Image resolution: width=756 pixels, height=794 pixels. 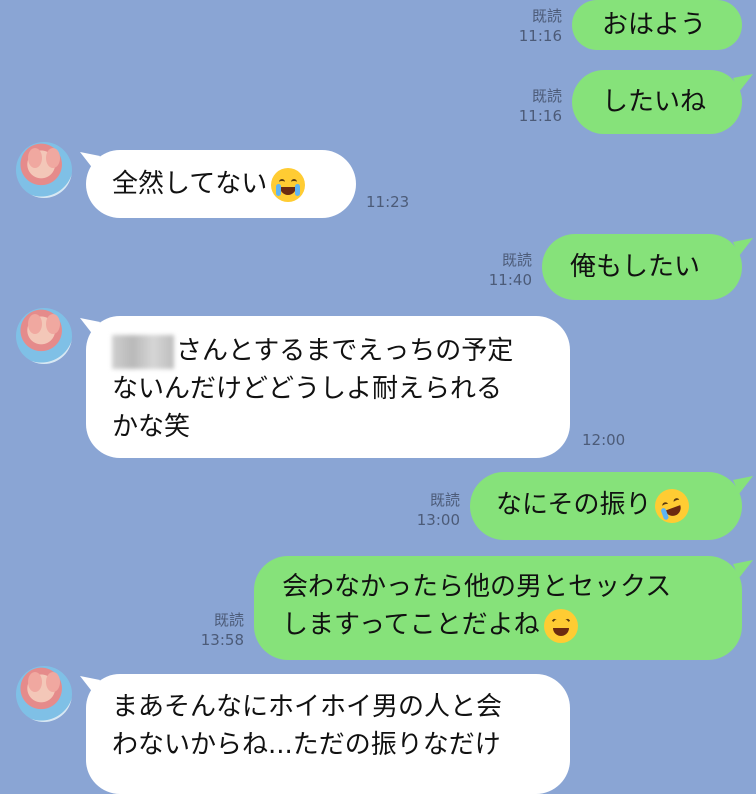 I want to click on message-line: かな笑, so click(x=151, y=427).